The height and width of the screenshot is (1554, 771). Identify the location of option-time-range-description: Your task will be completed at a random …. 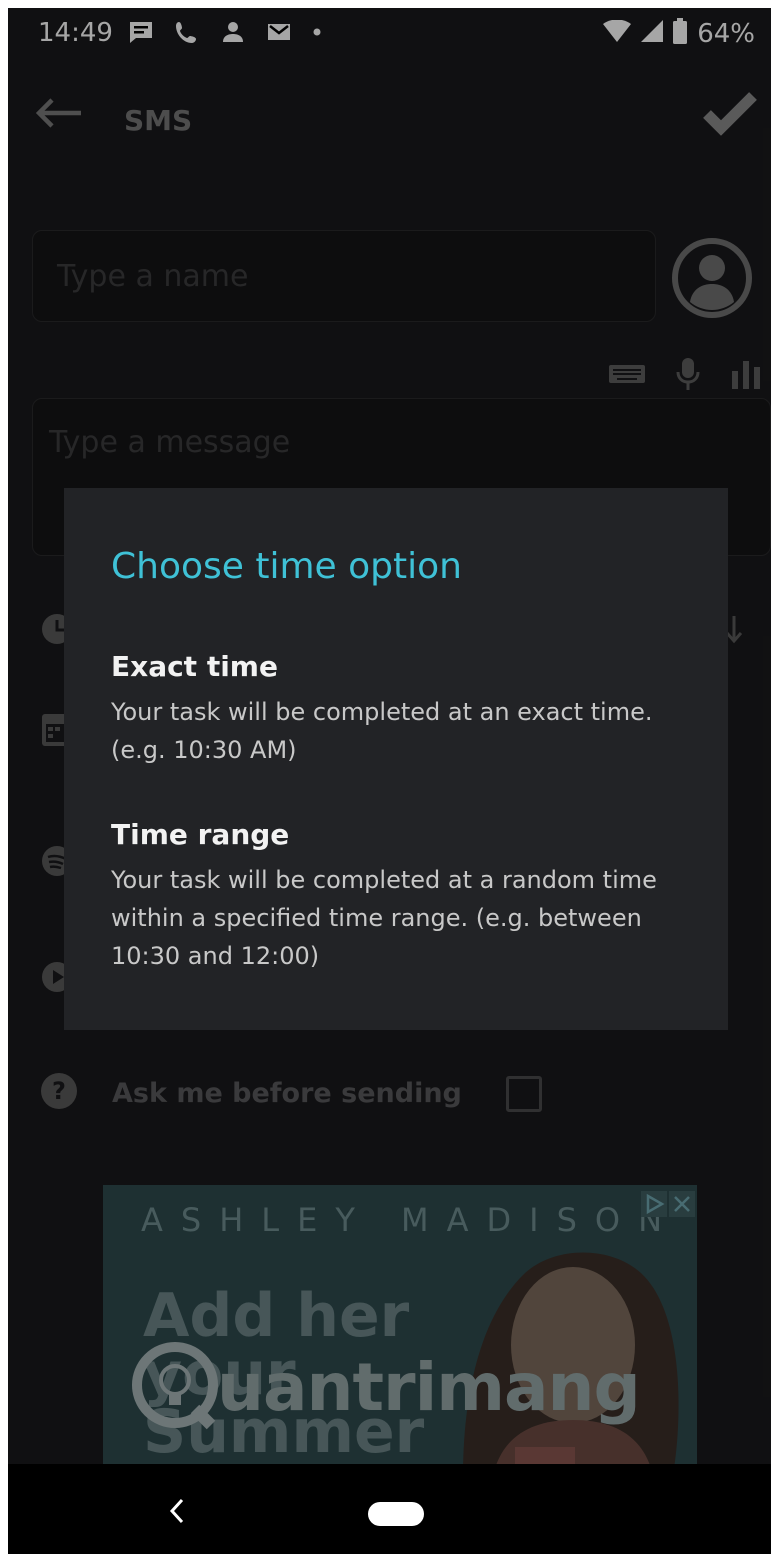
(384, 918).